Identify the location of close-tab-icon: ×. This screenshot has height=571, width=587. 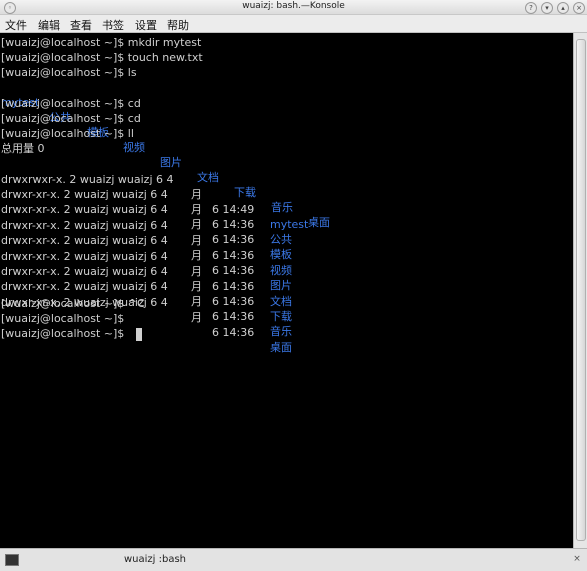
(577, 559).